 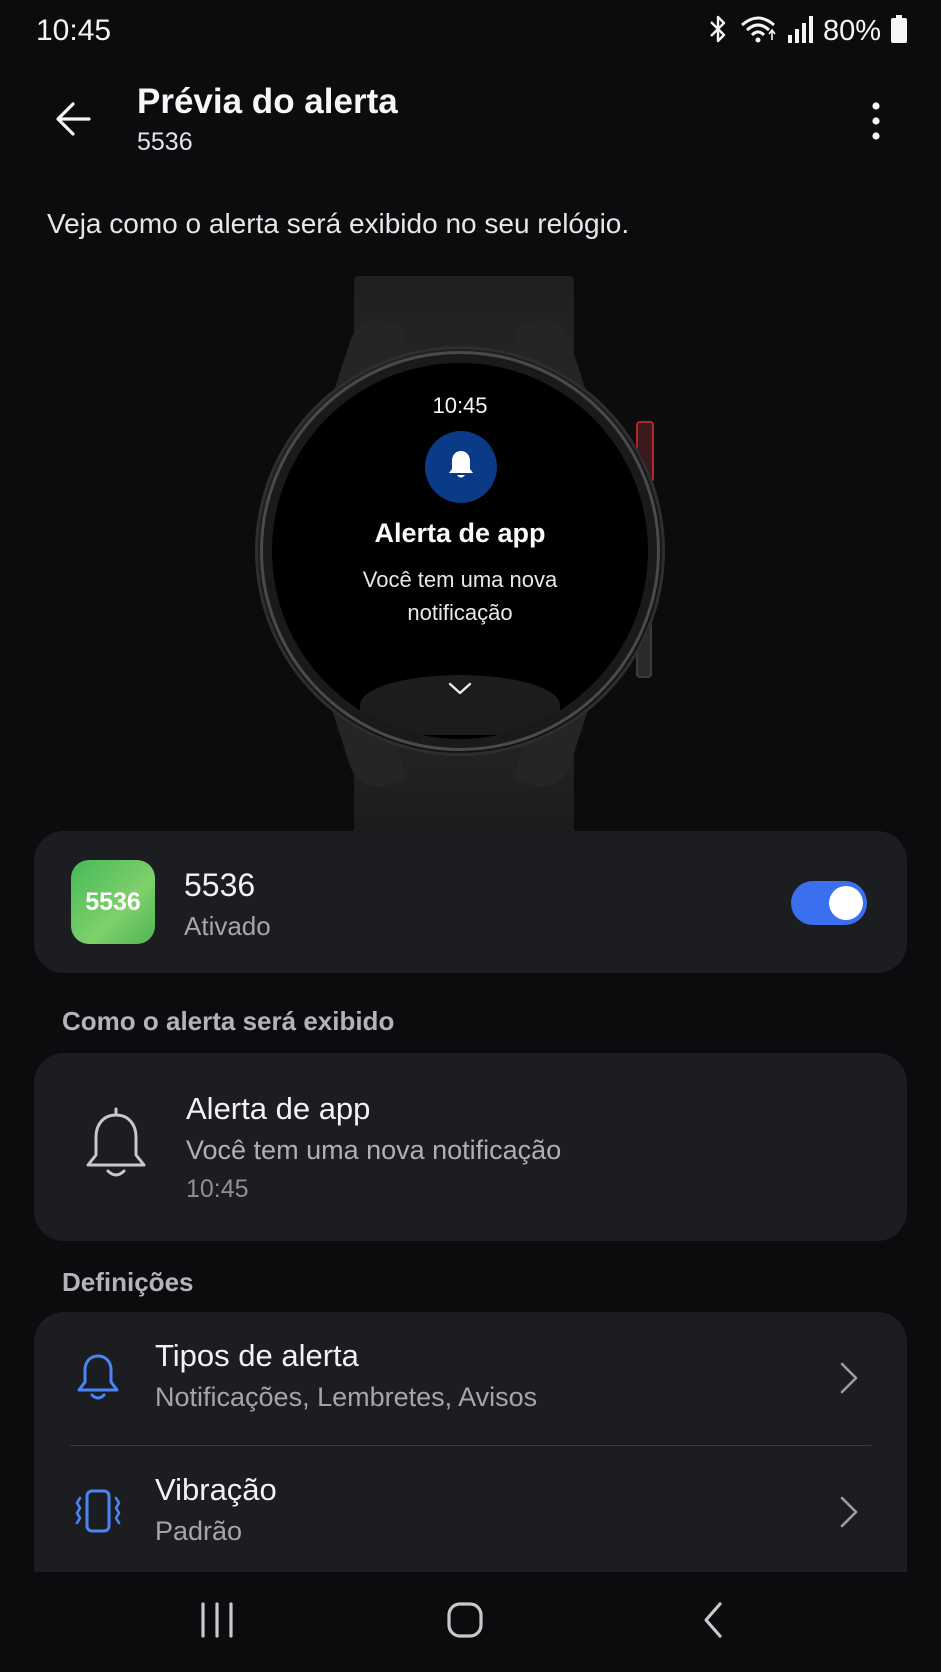 I want to click on watch-expand-area, so click(x=460, y=705).